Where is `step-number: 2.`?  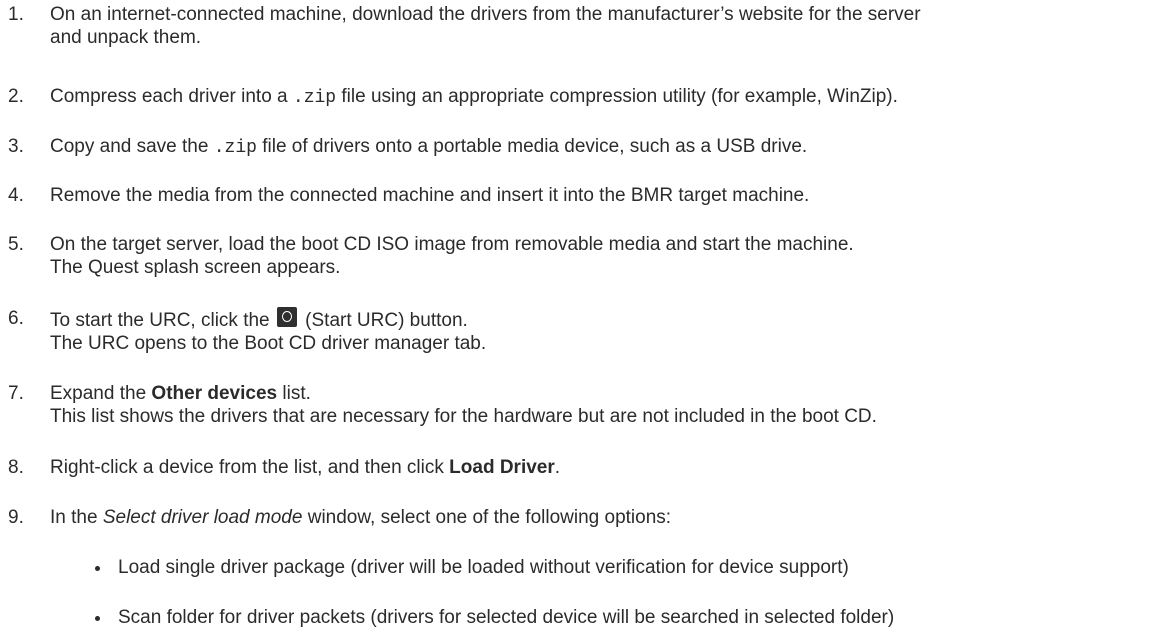
step-number: 2. is located at coordinates (16, 96).